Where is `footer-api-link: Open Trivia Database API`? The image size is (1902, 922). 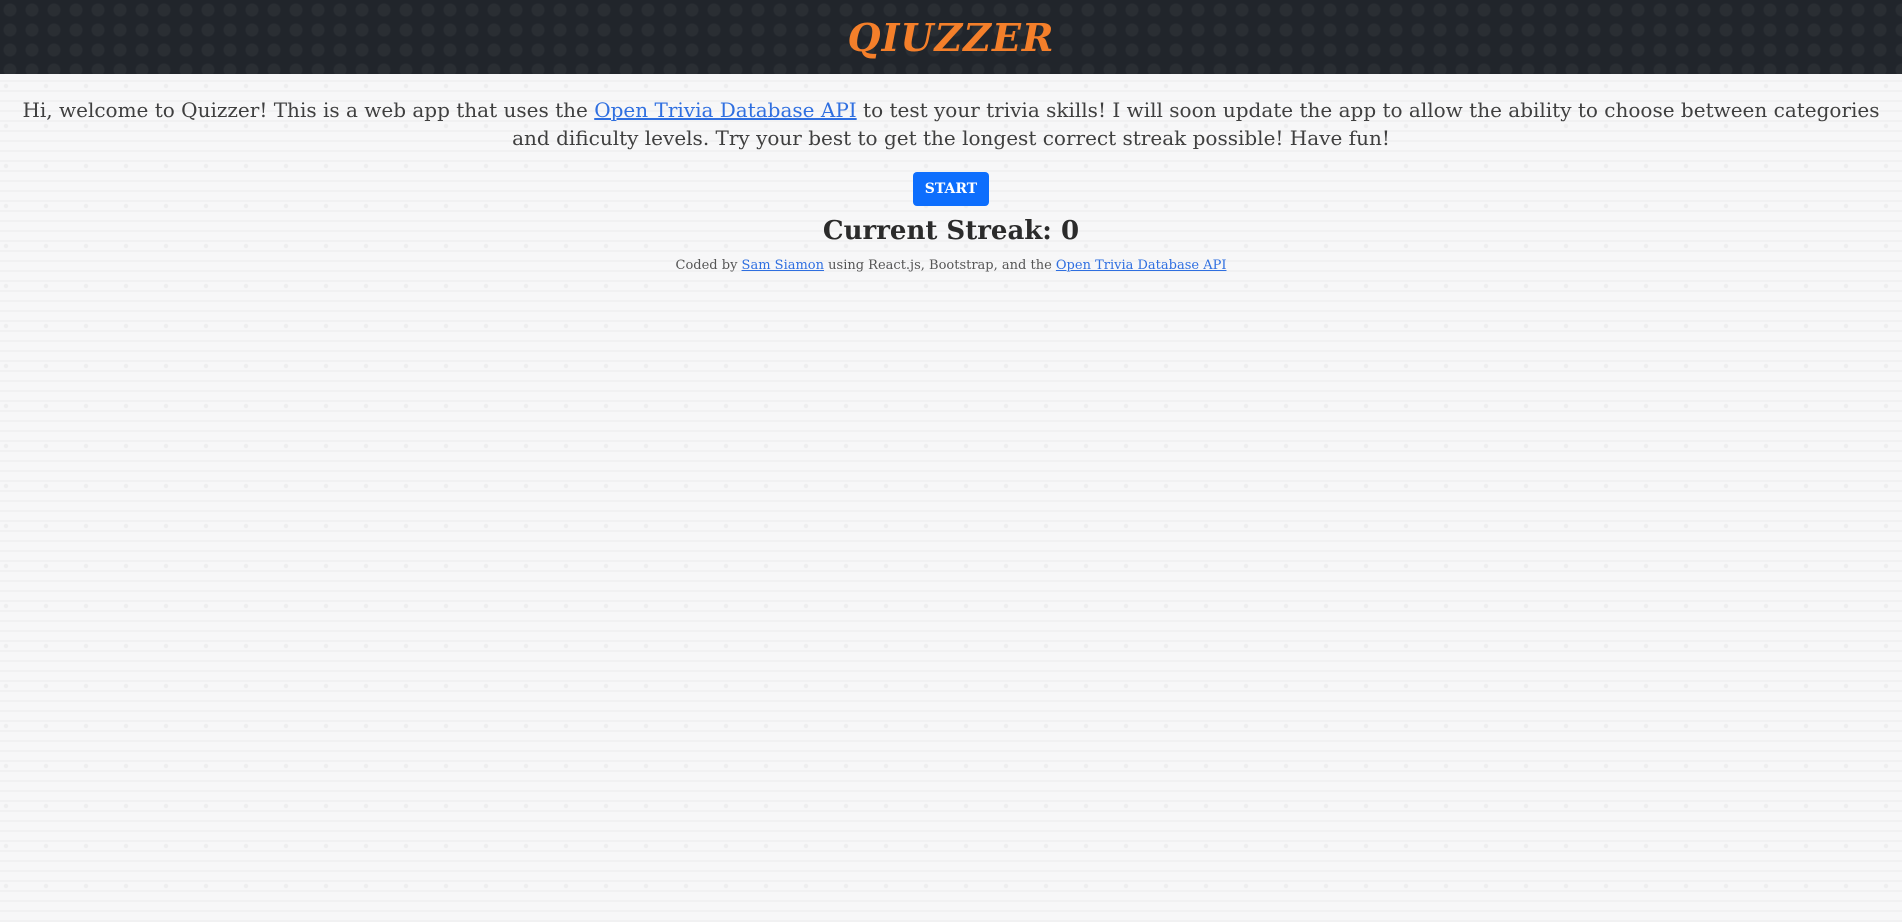
footer-api-link: Open Trivia Database API is located at coordinates (1141, 265).